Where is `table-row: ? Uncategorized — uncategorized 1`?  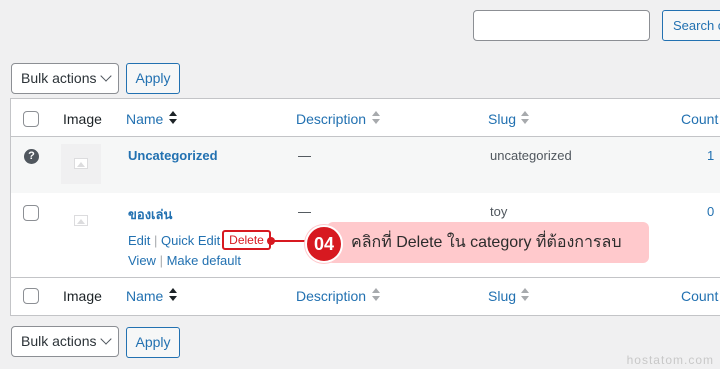 table-row: ? Uncategorized — uncategorized 1 is located at coordinates (365, 165).